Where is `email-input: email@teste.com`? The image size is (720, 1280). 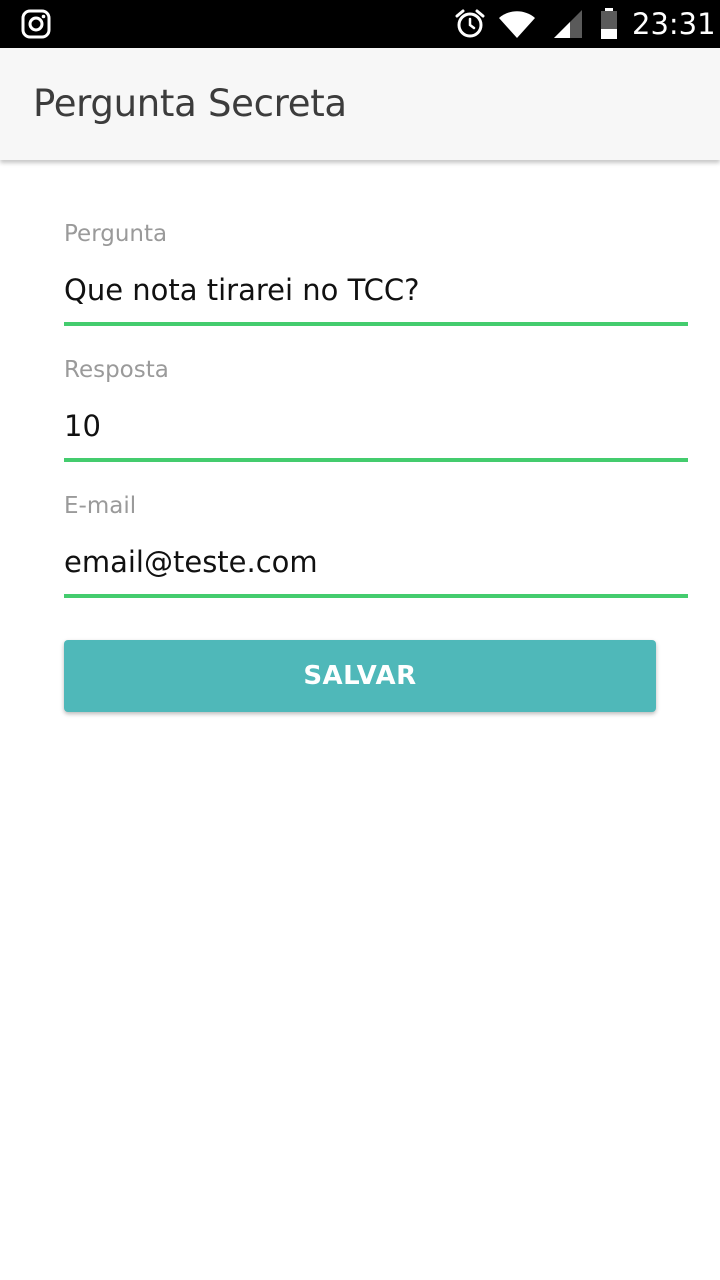
email-input: email@teste.com is located at coordinates (376, 562).